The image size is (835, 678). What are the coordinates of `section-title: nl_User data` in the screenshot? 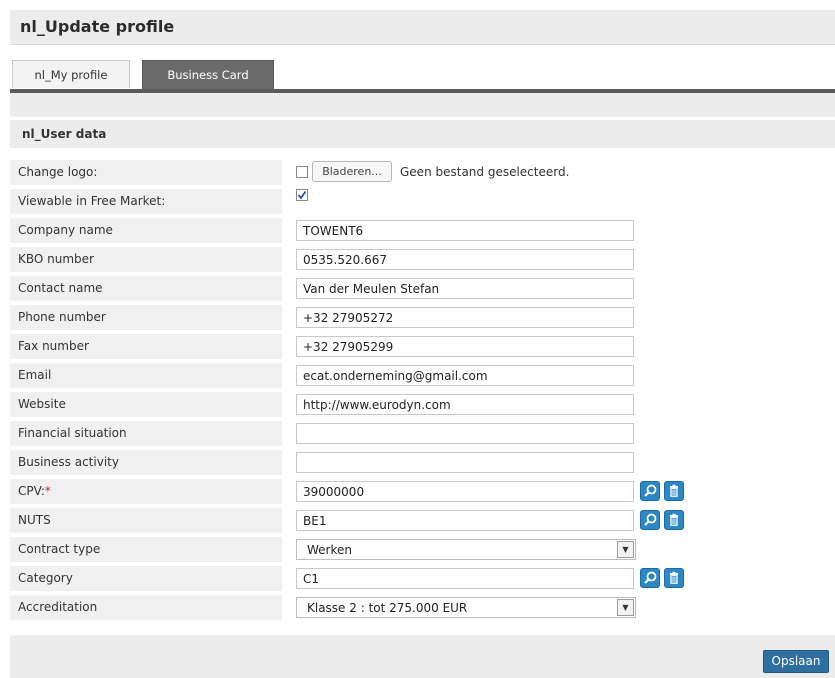 It's located at (64, 134).